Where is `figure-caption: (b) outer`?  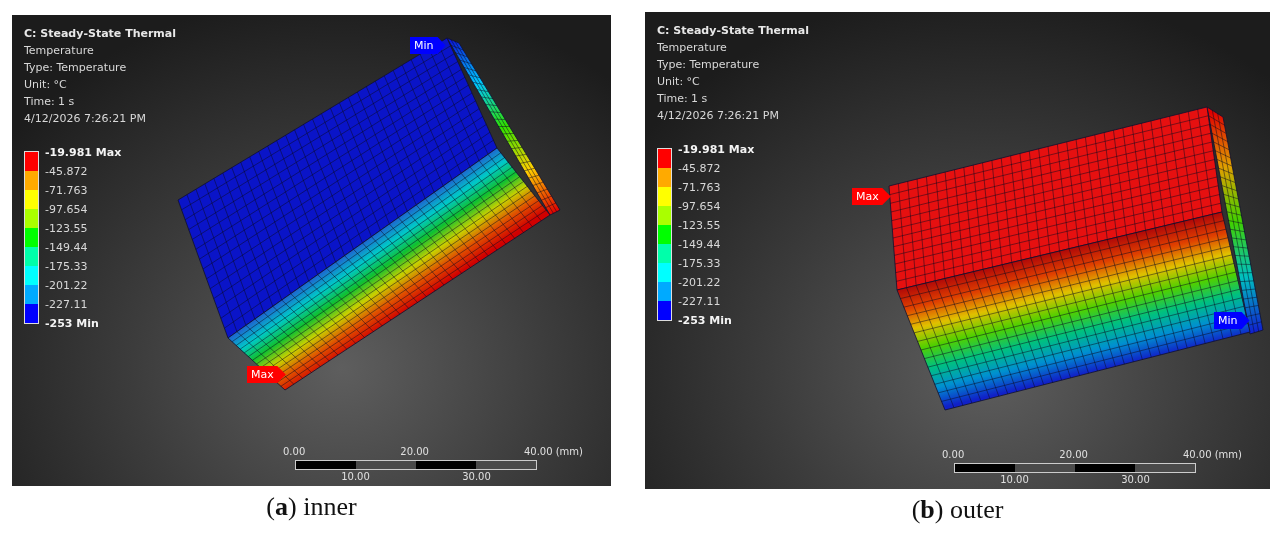
figure-caption: (b) outer is located at coordinates (957, 510).